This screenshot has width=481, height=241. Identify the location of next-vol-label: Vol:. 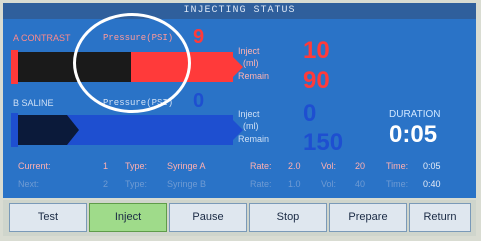
(329, 184).